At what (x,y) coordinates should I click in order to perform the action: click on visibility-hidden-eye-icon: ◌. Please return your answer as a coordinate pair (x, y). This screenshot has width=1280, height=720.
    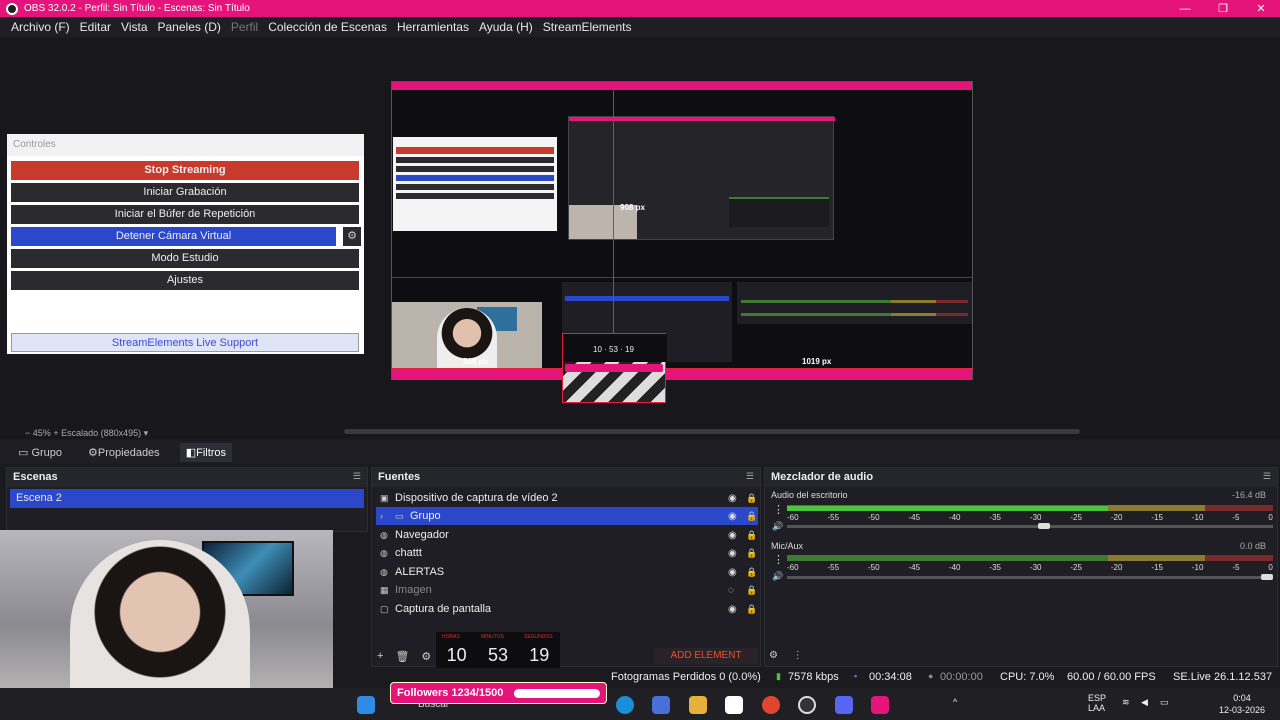
    Looking at the image, I should click on (731, 590).